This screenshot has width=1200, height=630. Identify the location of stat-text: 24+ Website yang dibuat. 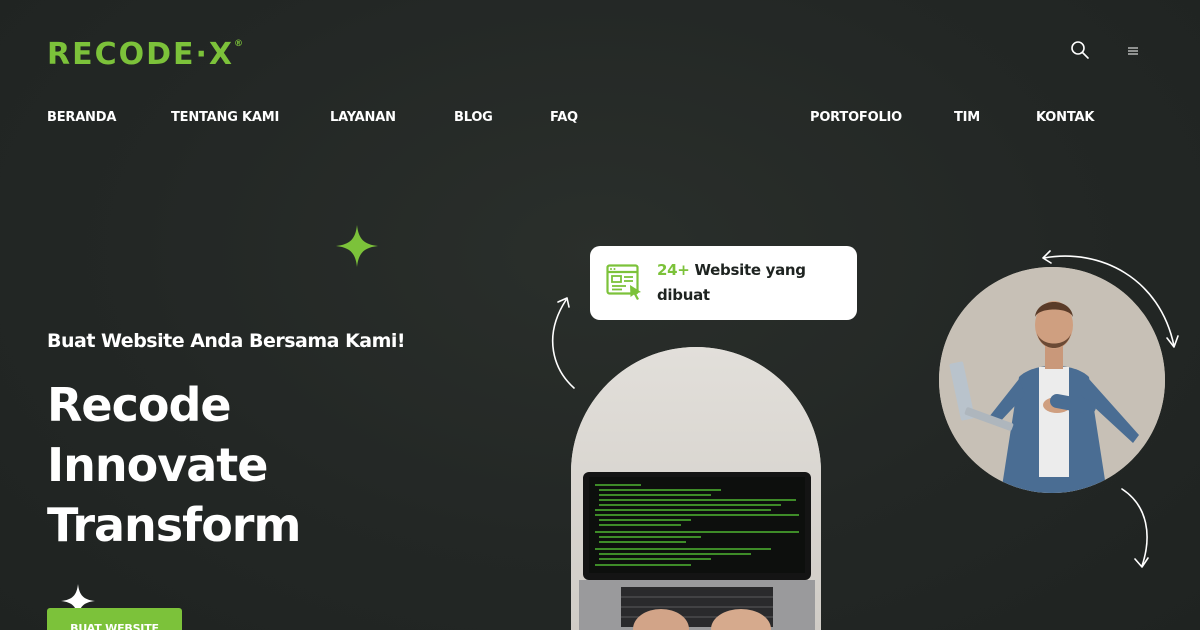
(731, 283).